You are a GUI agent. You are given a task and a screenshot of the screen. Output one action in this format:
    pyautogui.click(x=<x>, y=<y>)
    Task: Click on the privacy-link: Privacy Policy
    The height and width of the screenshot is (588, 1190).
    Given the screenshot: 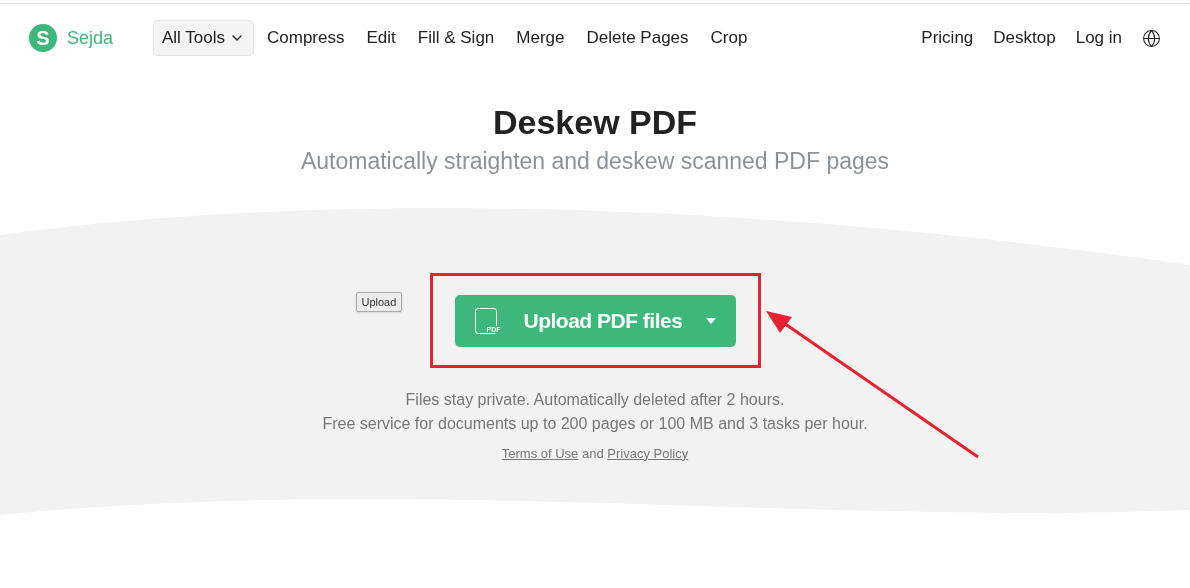 What is the action you would take?
    pyautogui.click(x=648, y=453)
    